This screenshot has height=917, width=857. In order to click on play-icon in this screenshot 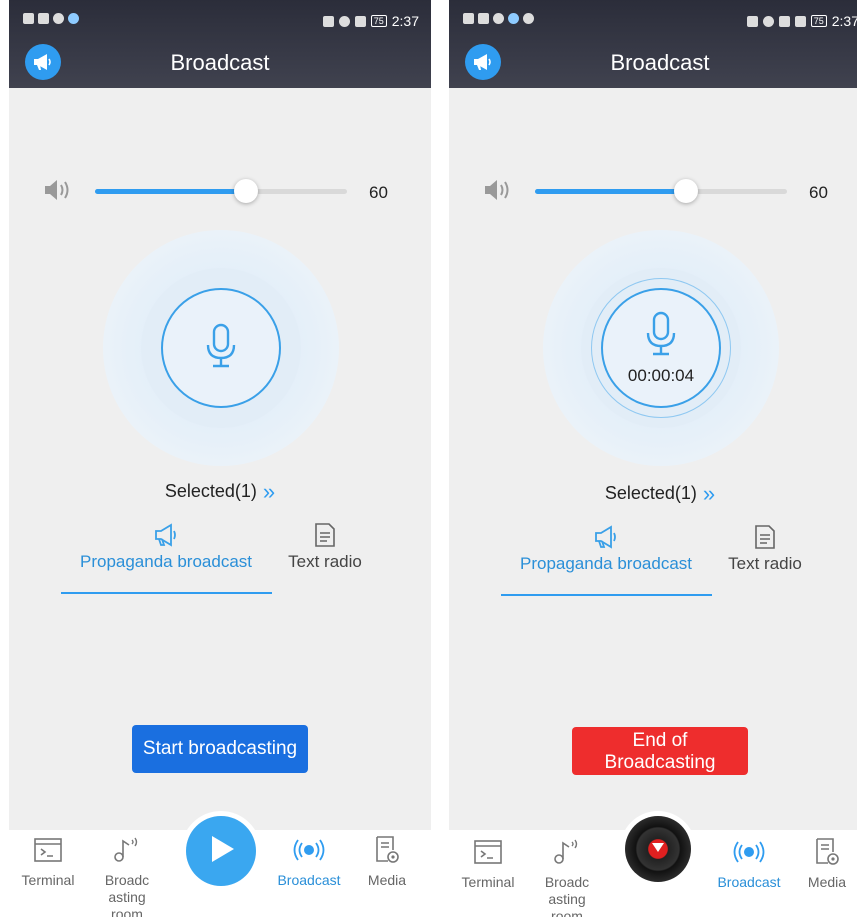, I will do `click(221, 851)`.